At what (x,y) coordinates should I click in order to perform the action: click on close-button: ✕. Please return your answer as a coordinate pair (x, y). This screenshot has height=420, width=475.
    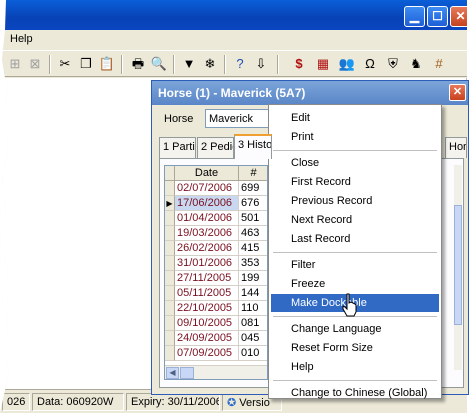
    Looking at the image, I should click on (458, 16).